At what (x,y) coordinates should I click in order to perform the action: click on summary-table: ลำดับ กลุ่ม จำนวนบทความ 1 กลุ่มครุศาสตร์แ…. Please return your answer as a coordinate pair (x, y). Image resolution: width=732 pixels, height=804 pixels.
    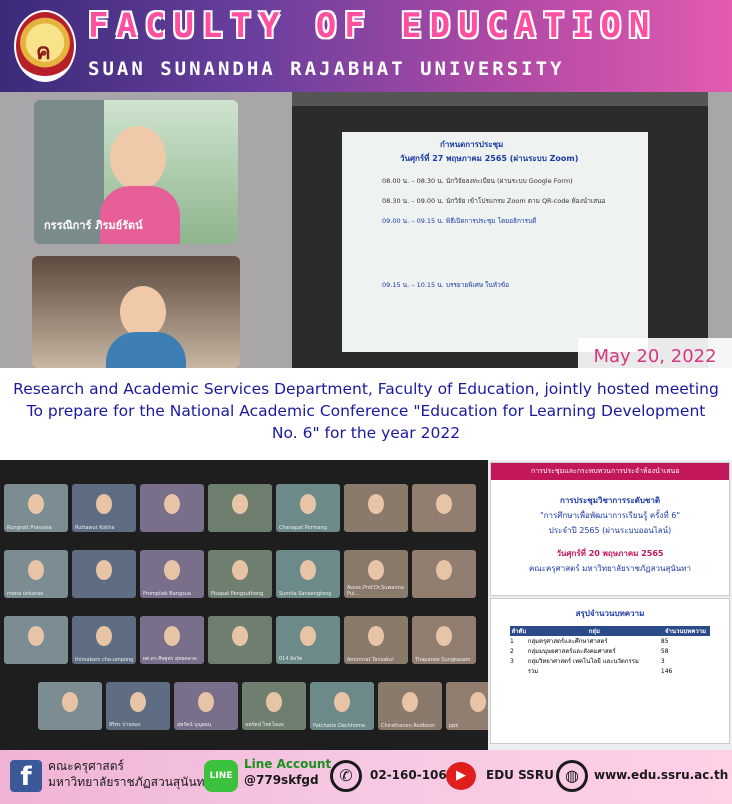
    Looking at the image, I should click on (610, 651).